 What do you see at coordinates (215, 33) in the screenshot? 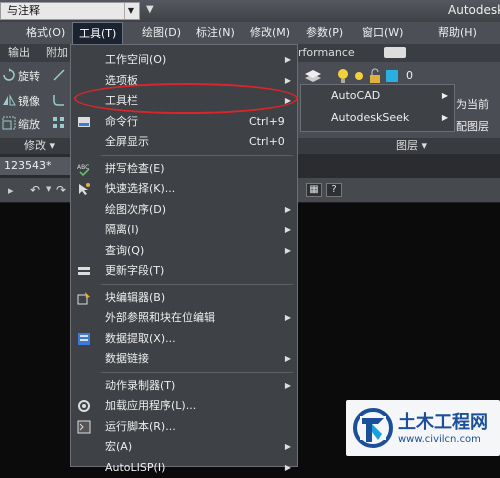
I see `menubar-item-3: 标注(N)` at bounding box center [215, 33].